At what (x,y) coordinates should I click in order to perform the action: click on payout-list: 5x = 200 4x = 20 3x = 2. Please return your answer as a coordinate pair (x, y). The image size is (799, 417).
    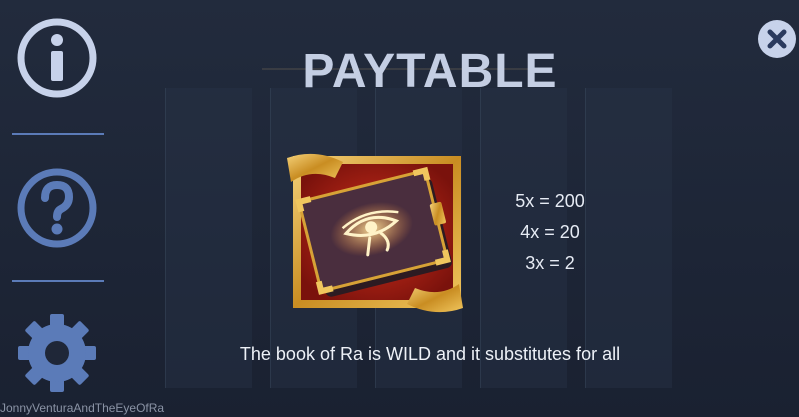
    Looking at the image, I should click on (550, 232).